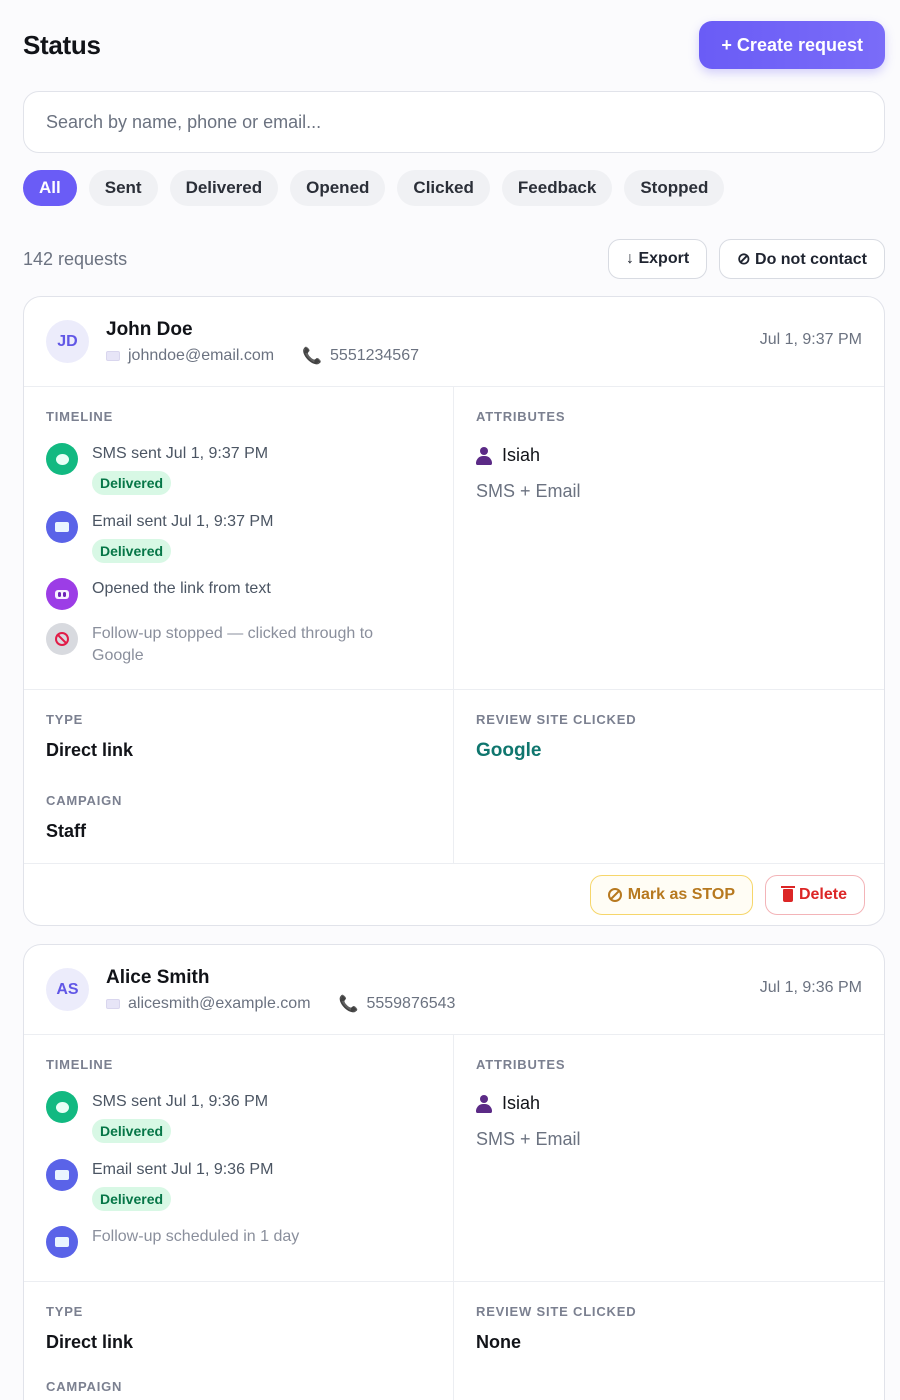  What do you see at coordinates (157, 469) in the screenshot?
I see `timeline-item: SMS sent Jul 1, 9:37 PM Delivered` at bounding box center [157, 469].